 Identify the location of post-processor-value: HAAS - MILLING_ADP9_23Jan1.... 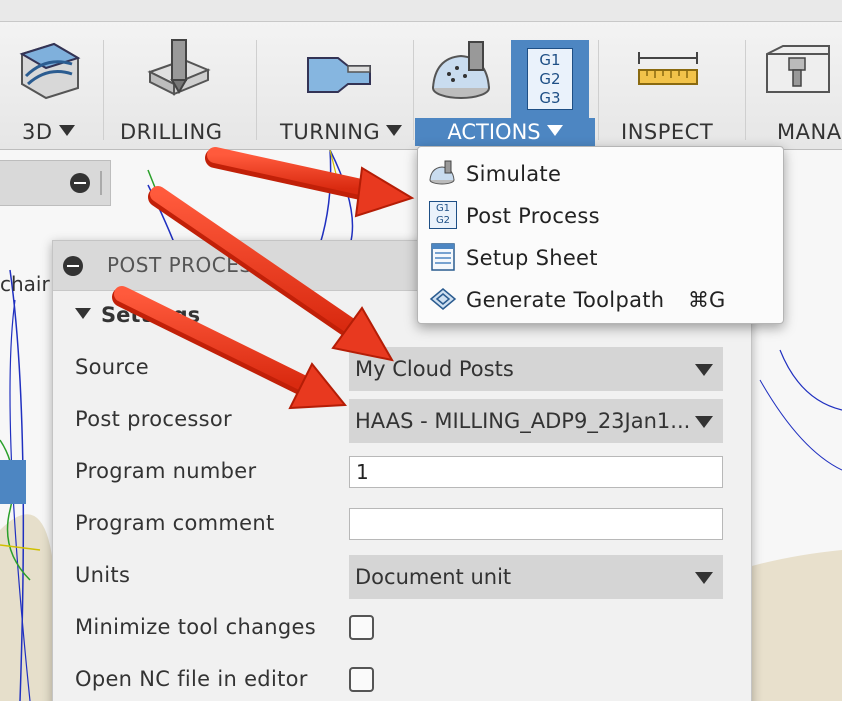
(523, 421).